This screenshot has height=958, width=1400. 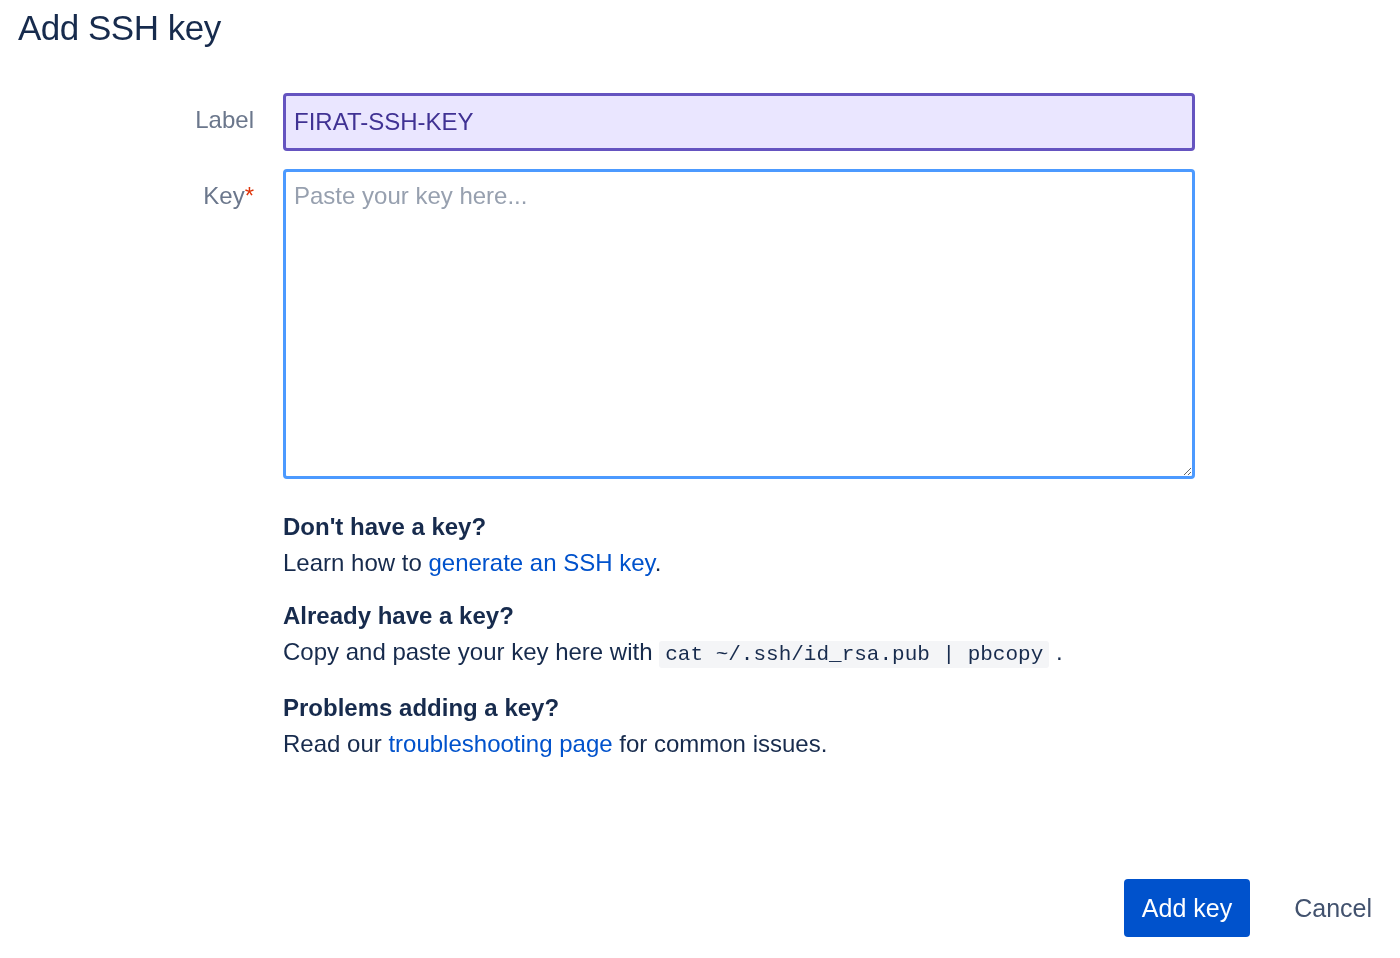 I want to click on help-text: Copy and paste your key here with cat ~/.ssh/id_rsa.pub | pbcopy ., so click(x=673, y=653).